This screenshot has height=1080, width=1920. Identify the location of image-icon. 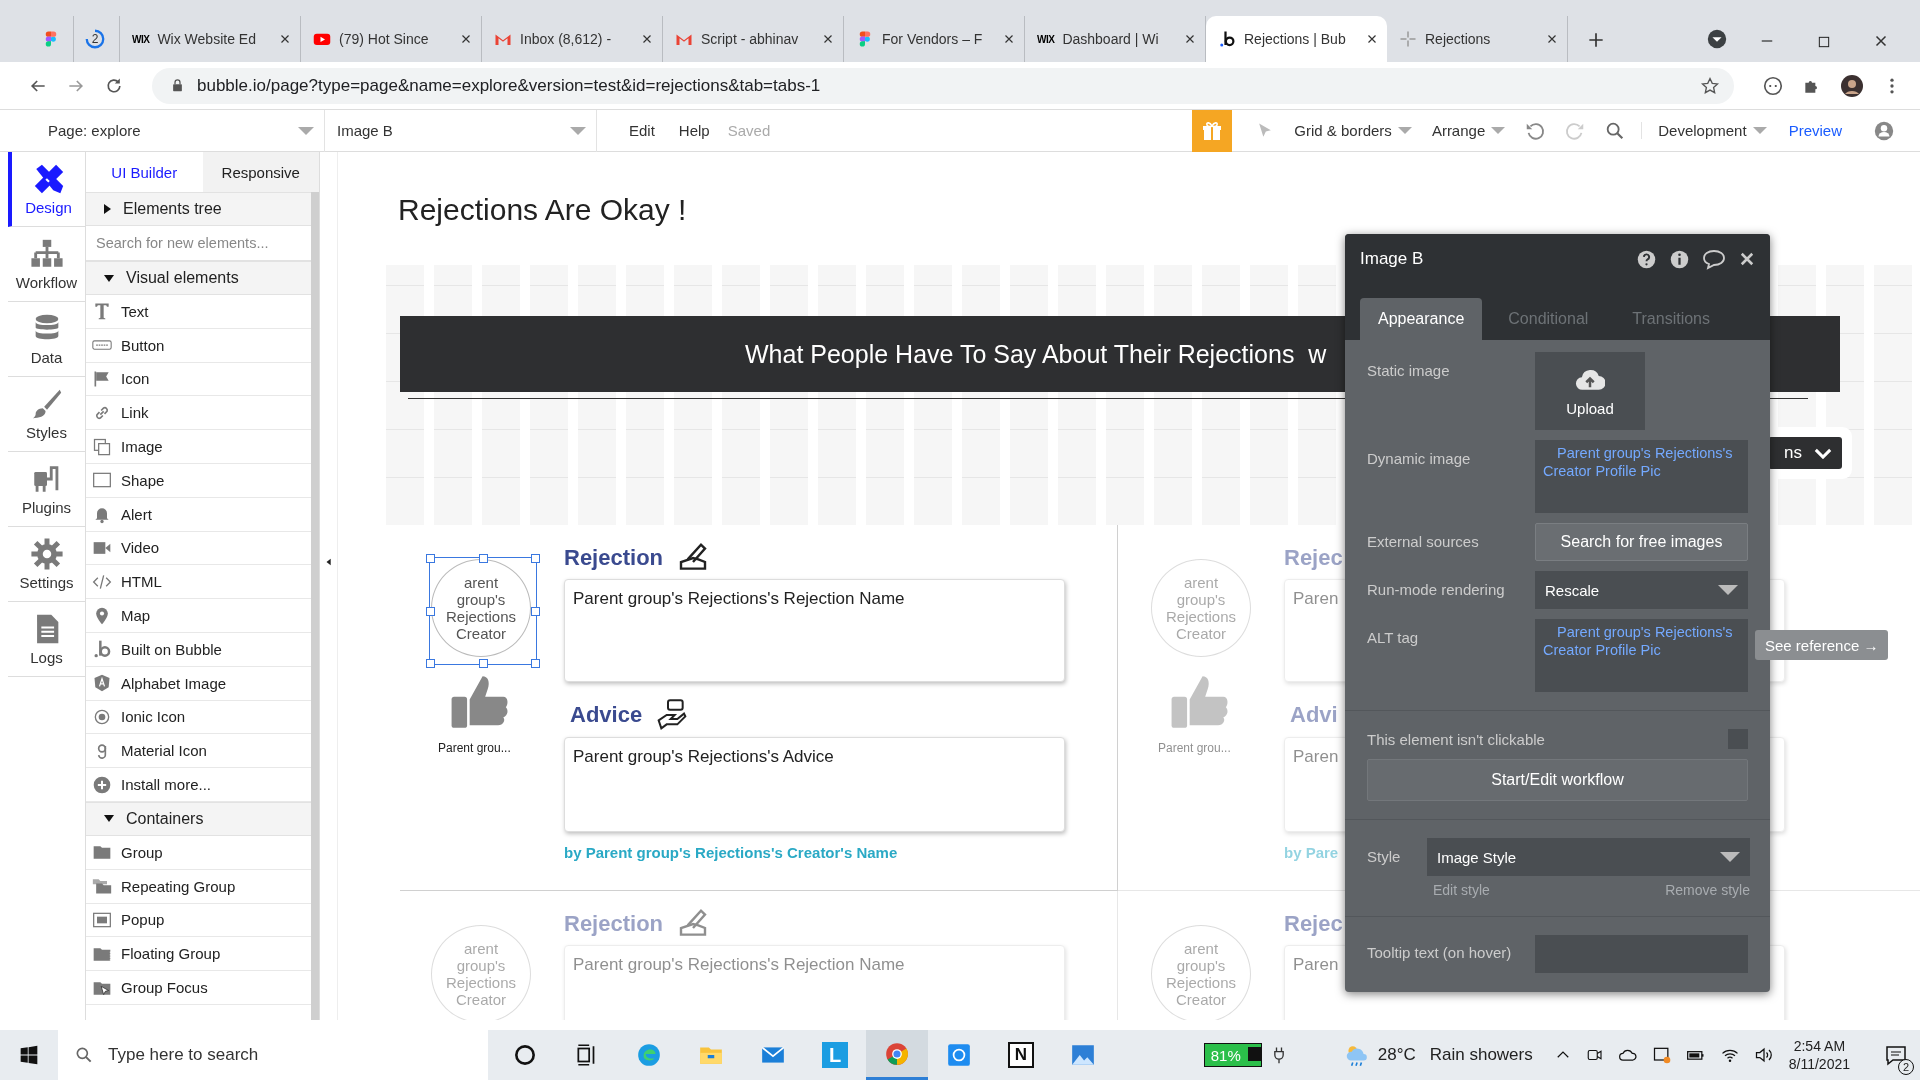
(102, 446).